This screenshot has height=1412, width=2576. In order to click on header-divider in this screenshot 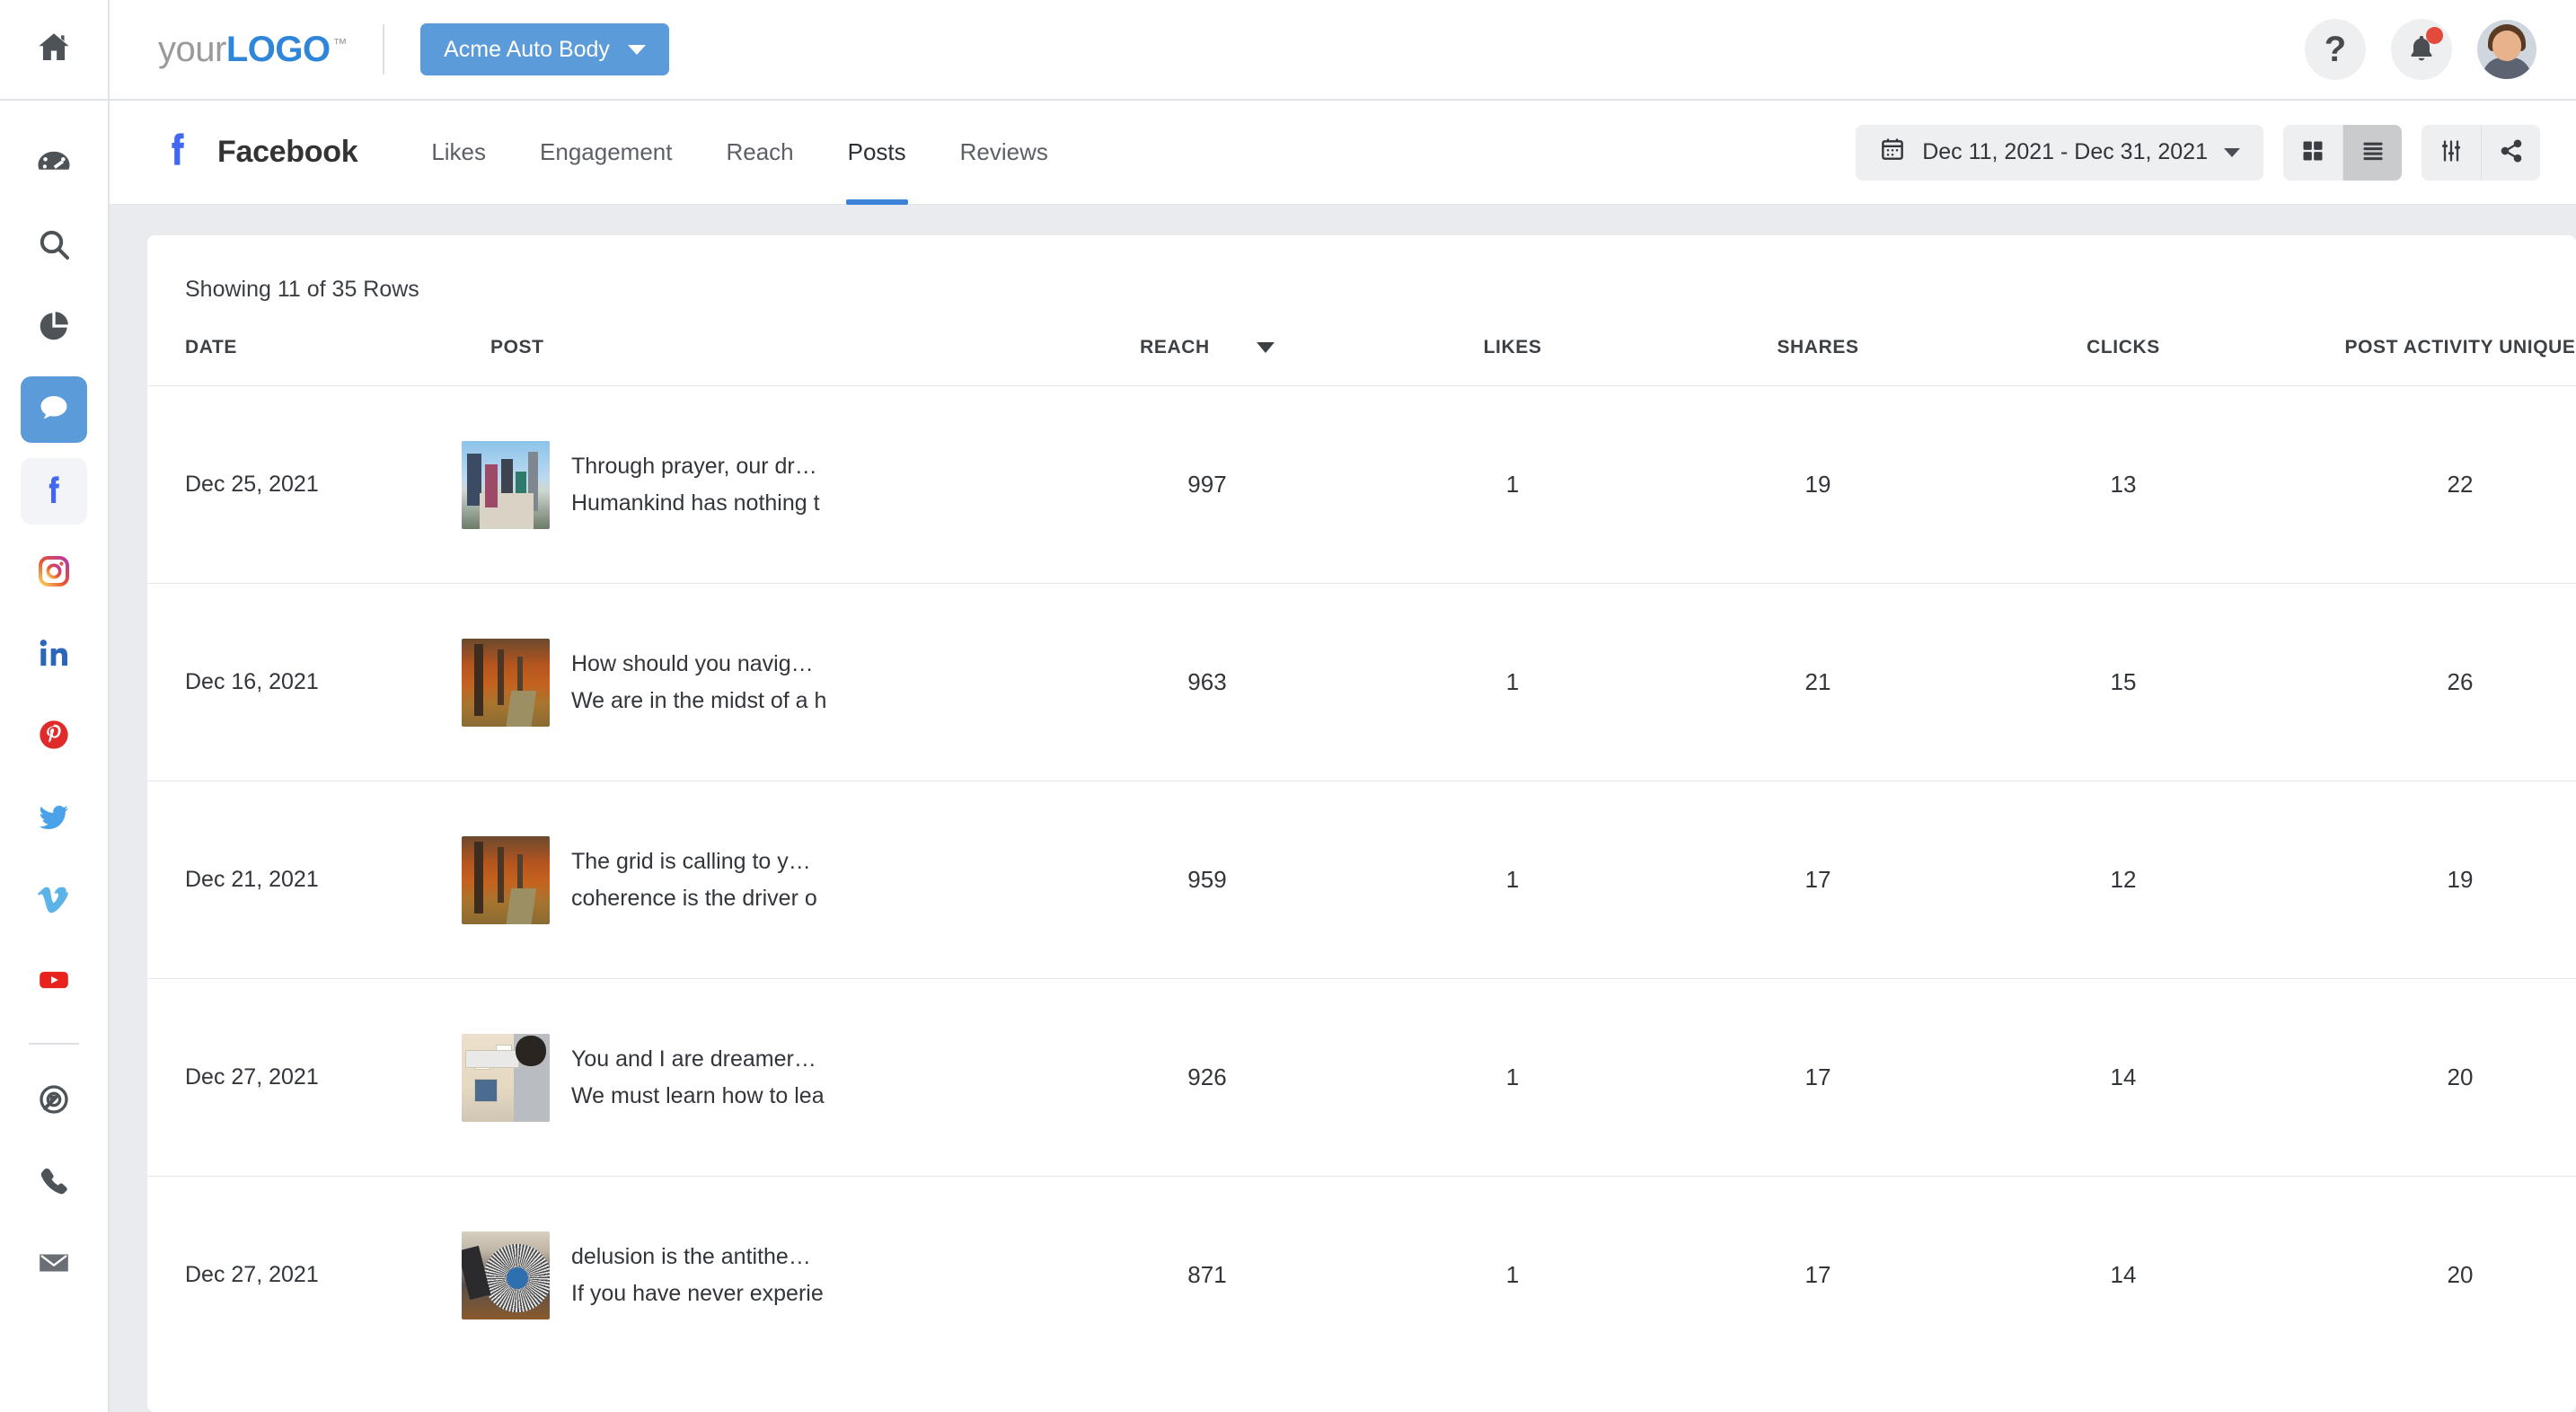, I will do `click(384, 49)`.